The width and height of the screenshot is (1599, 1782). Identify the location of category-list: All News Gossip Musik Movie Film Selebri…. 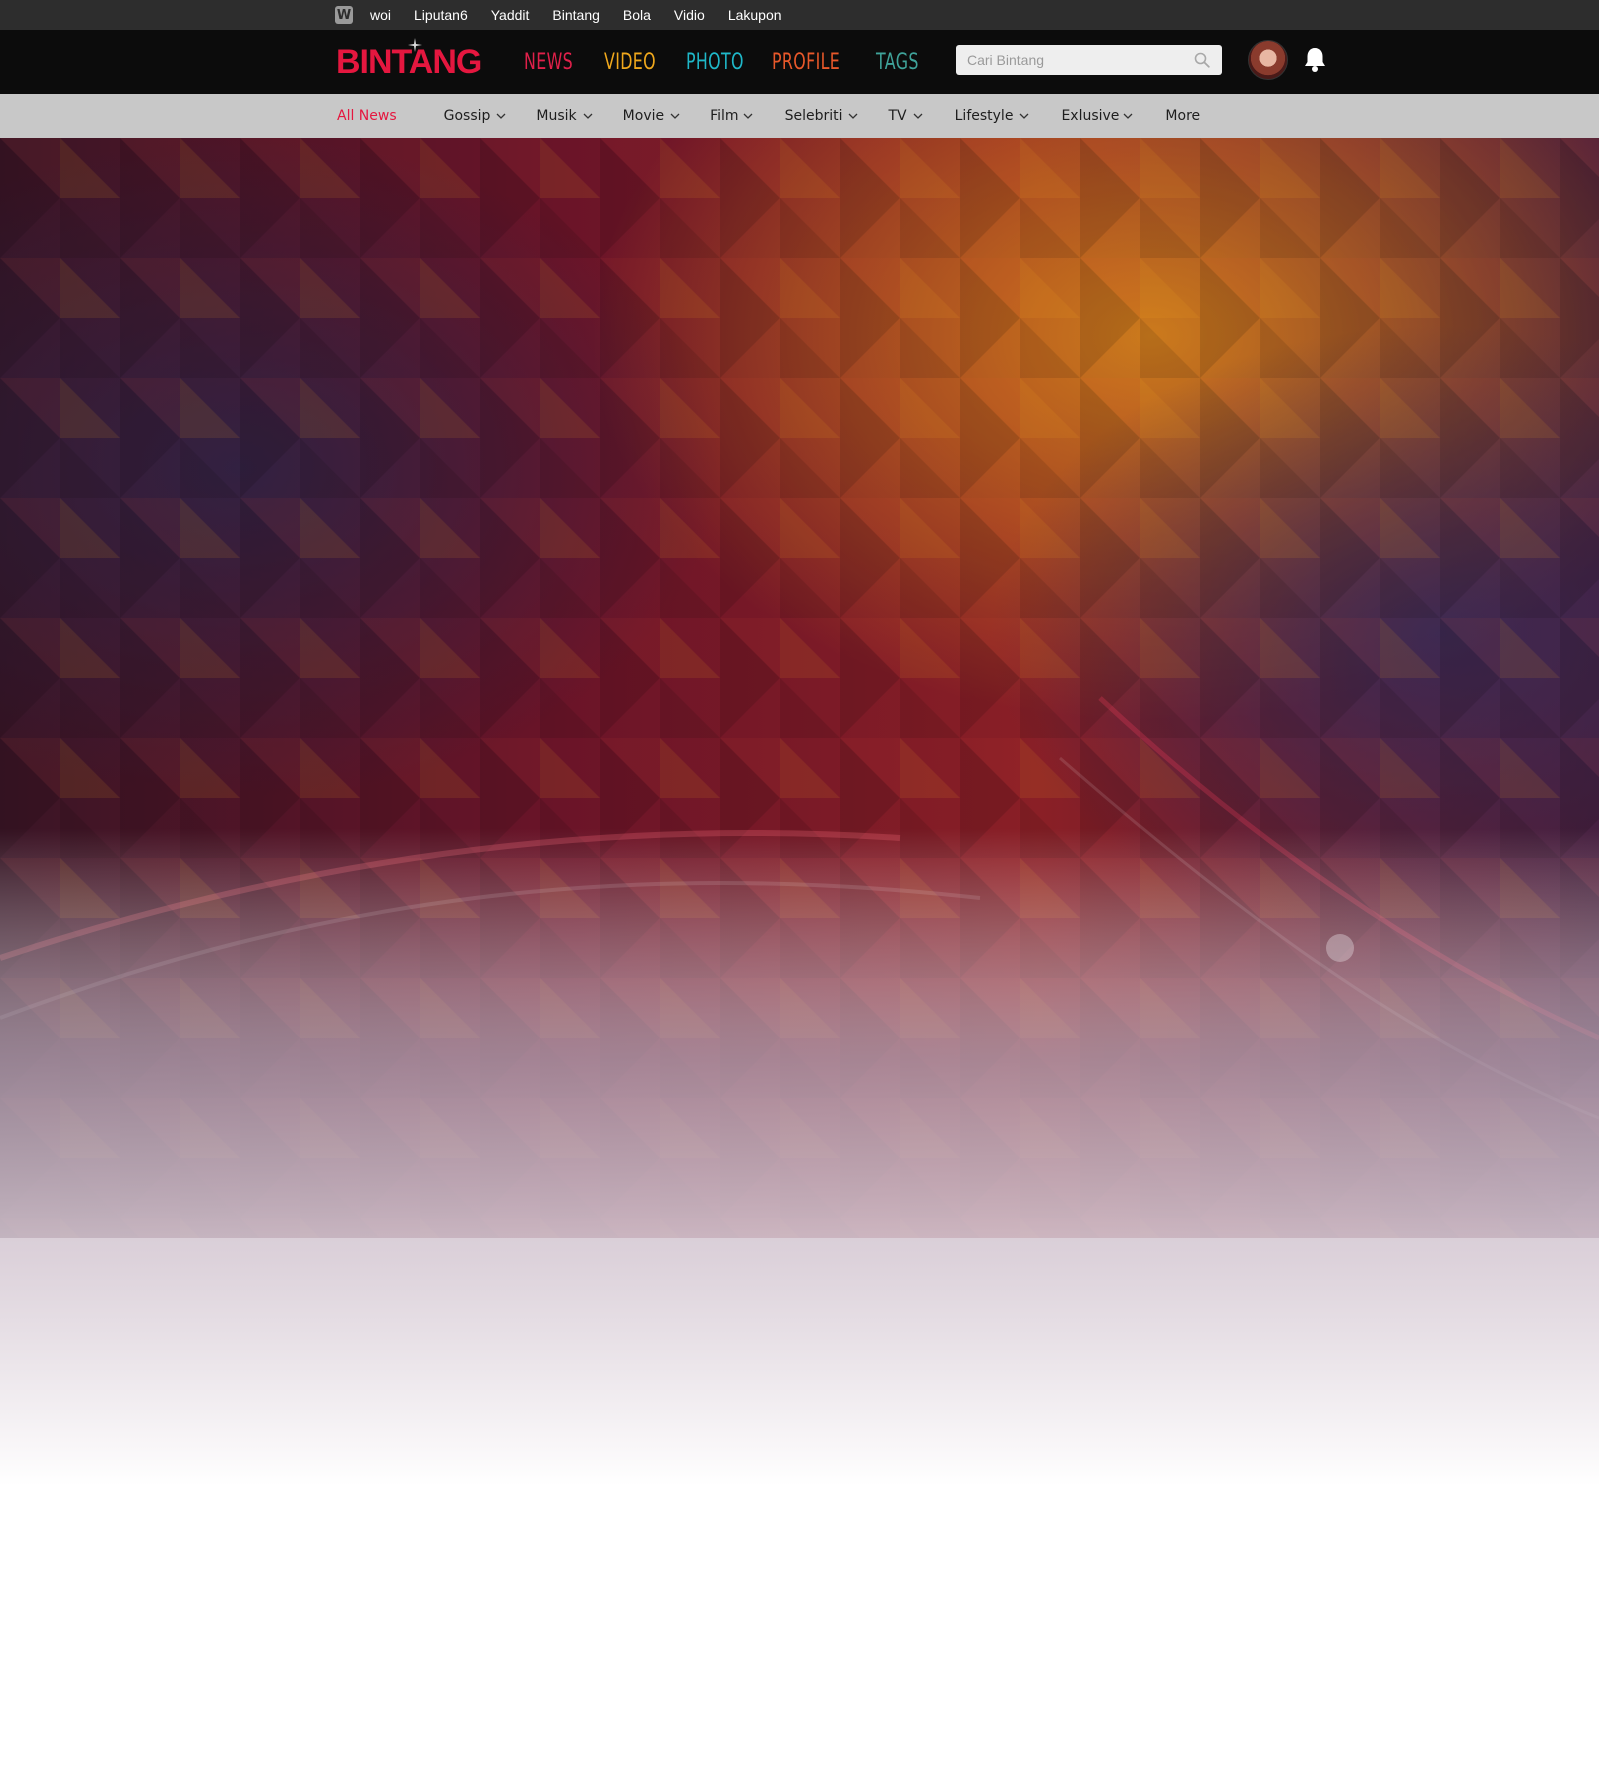
(768, 116).